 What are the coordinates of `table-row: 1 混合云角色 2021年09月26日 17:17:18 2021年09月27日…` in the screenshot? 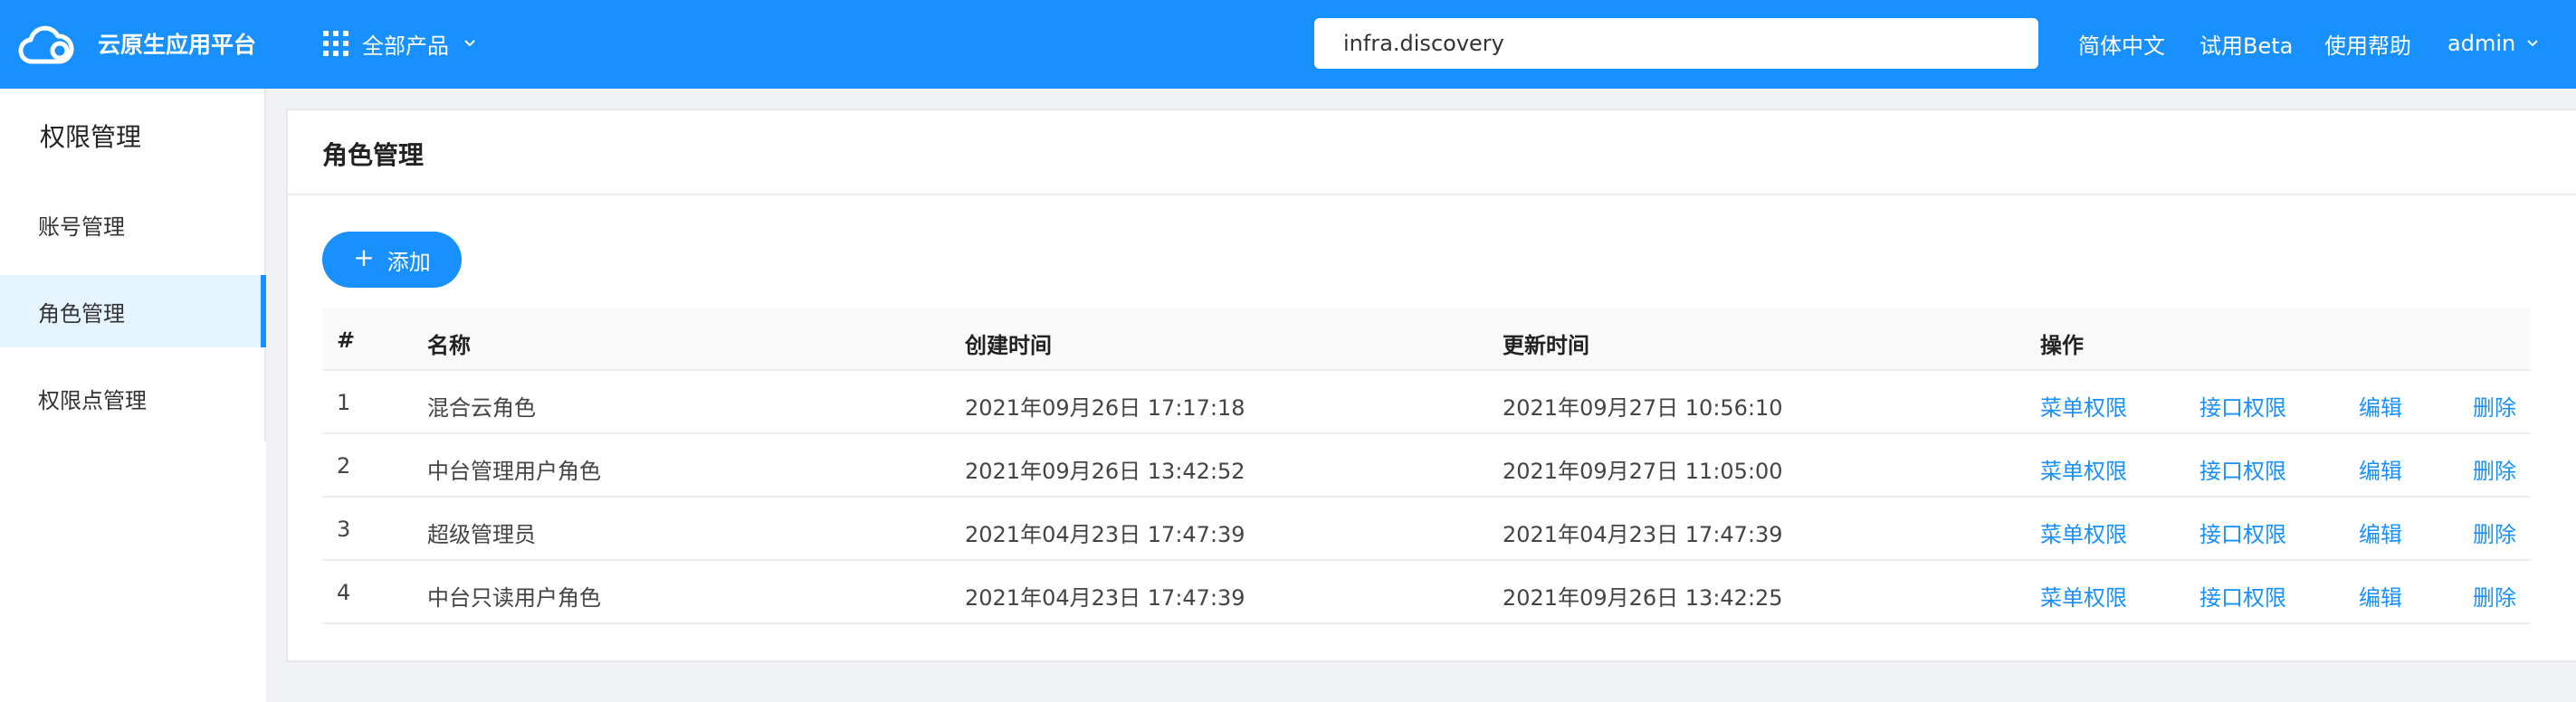 It's located at (1426, 402).